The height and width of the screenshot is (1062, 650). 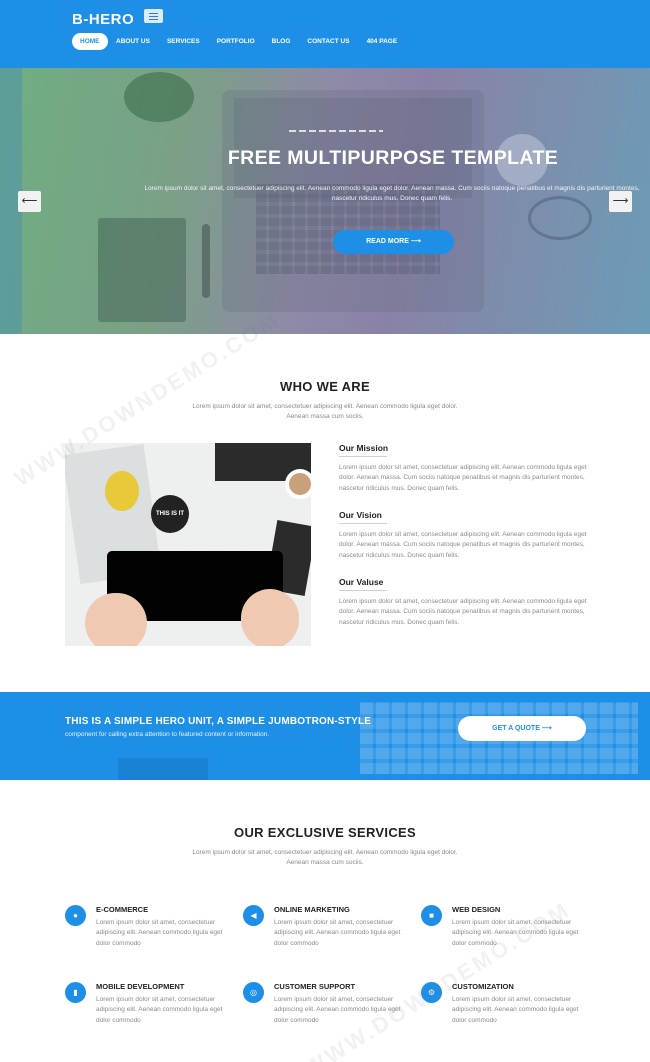 I want to click on arrow-left-icon: ⟵, so click(x=29, y=201).